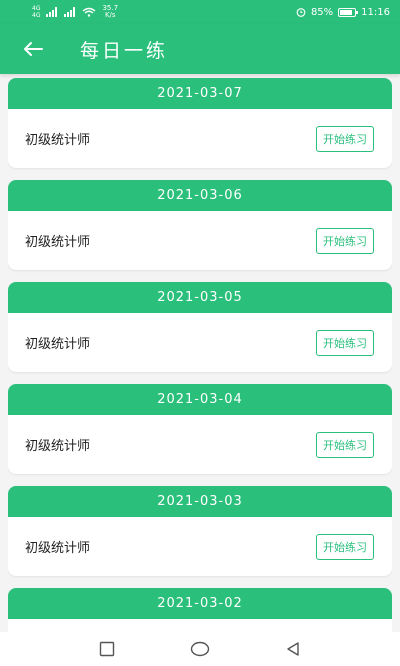 This screenshot has width=400, height=666. I want to click on back-button, so click(33, 49).